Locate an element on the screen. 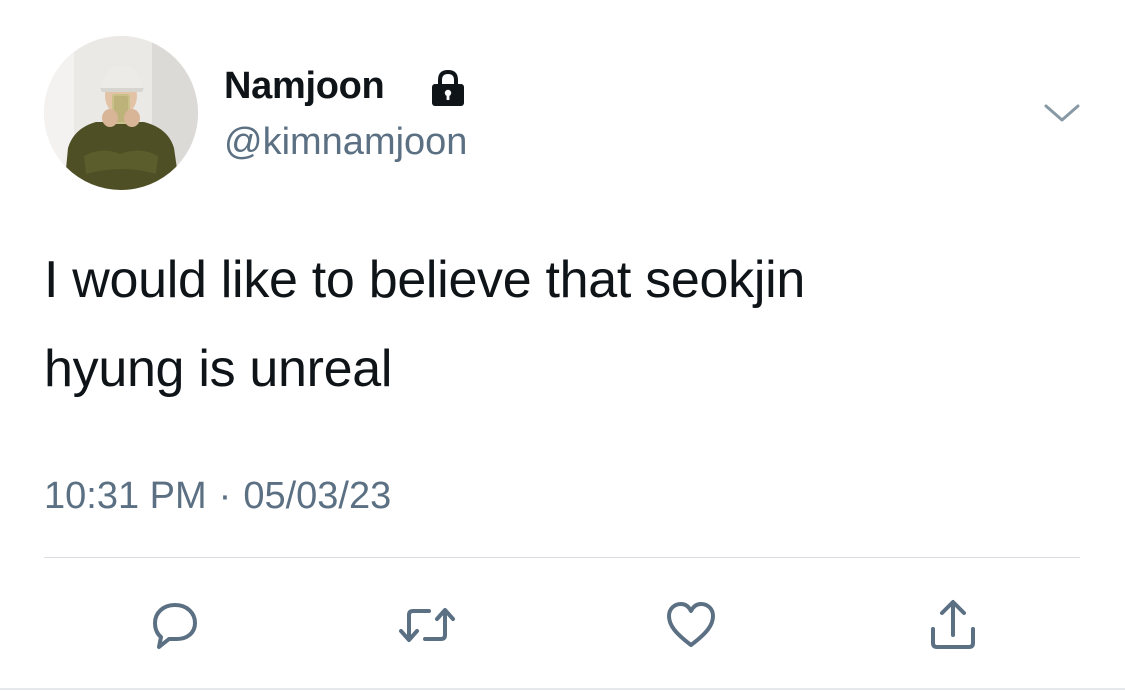  action-bar is located at coordinates (562, 625).